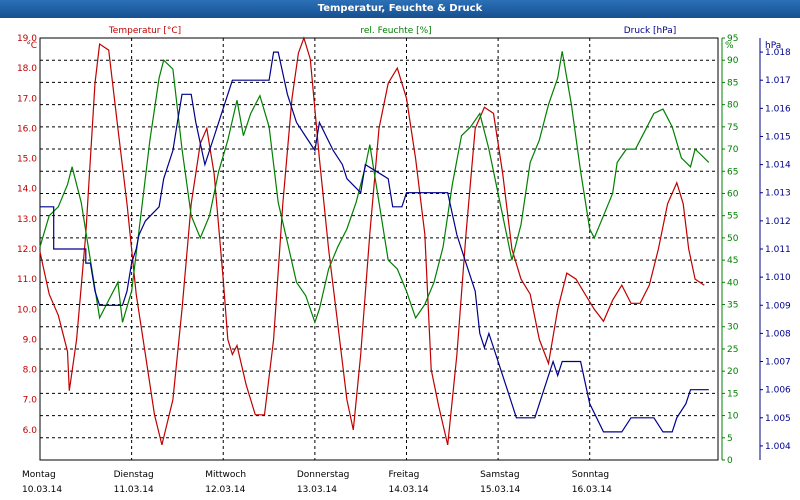 The height and width of the screenshot is (500, 800). Describe the element at coordinates (778, 81) in the screenshot. I see `pressure-tick-label: 1.017` at that location.